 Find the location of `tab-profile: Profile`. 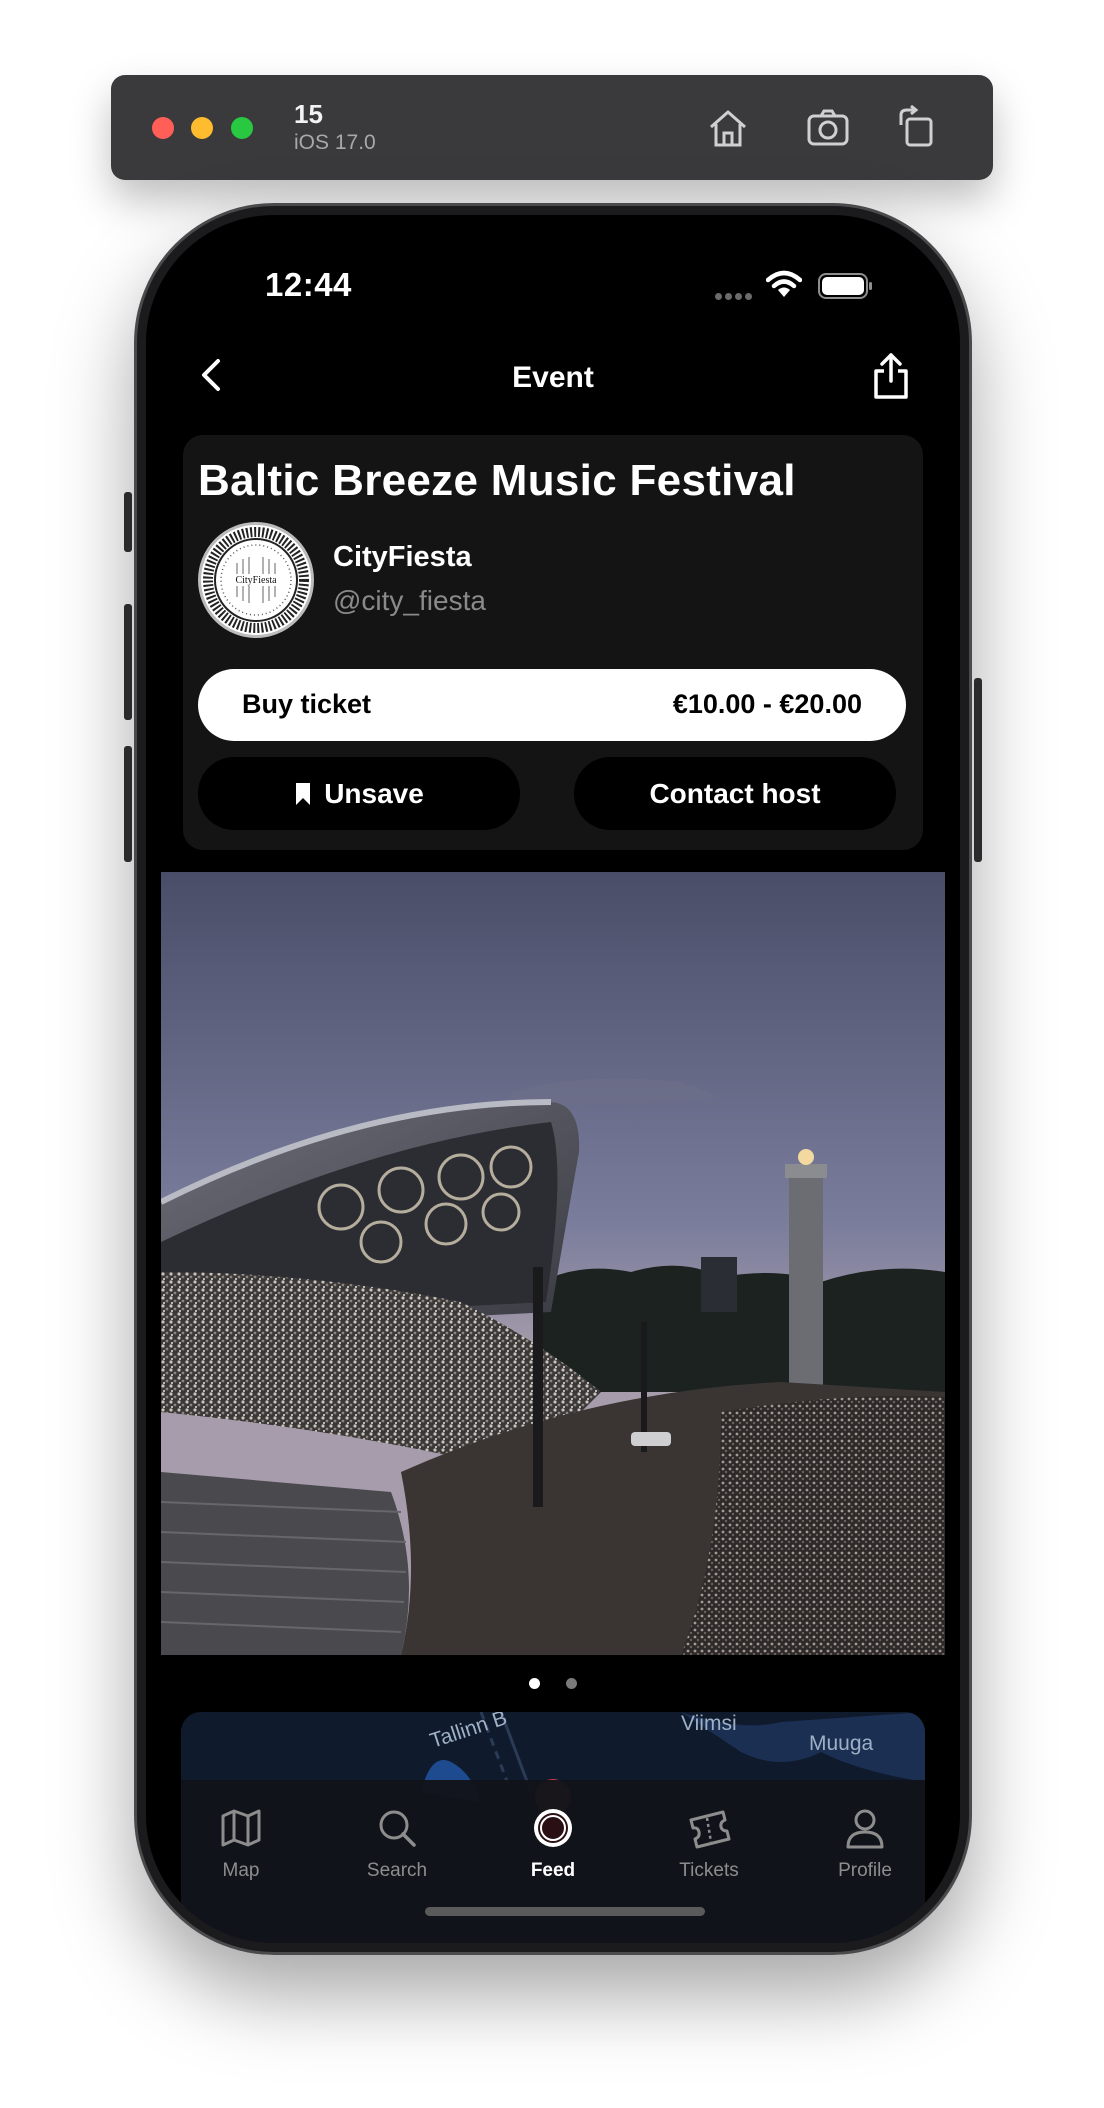

tab-profile: Profile is located at coordinates (865, 1844).